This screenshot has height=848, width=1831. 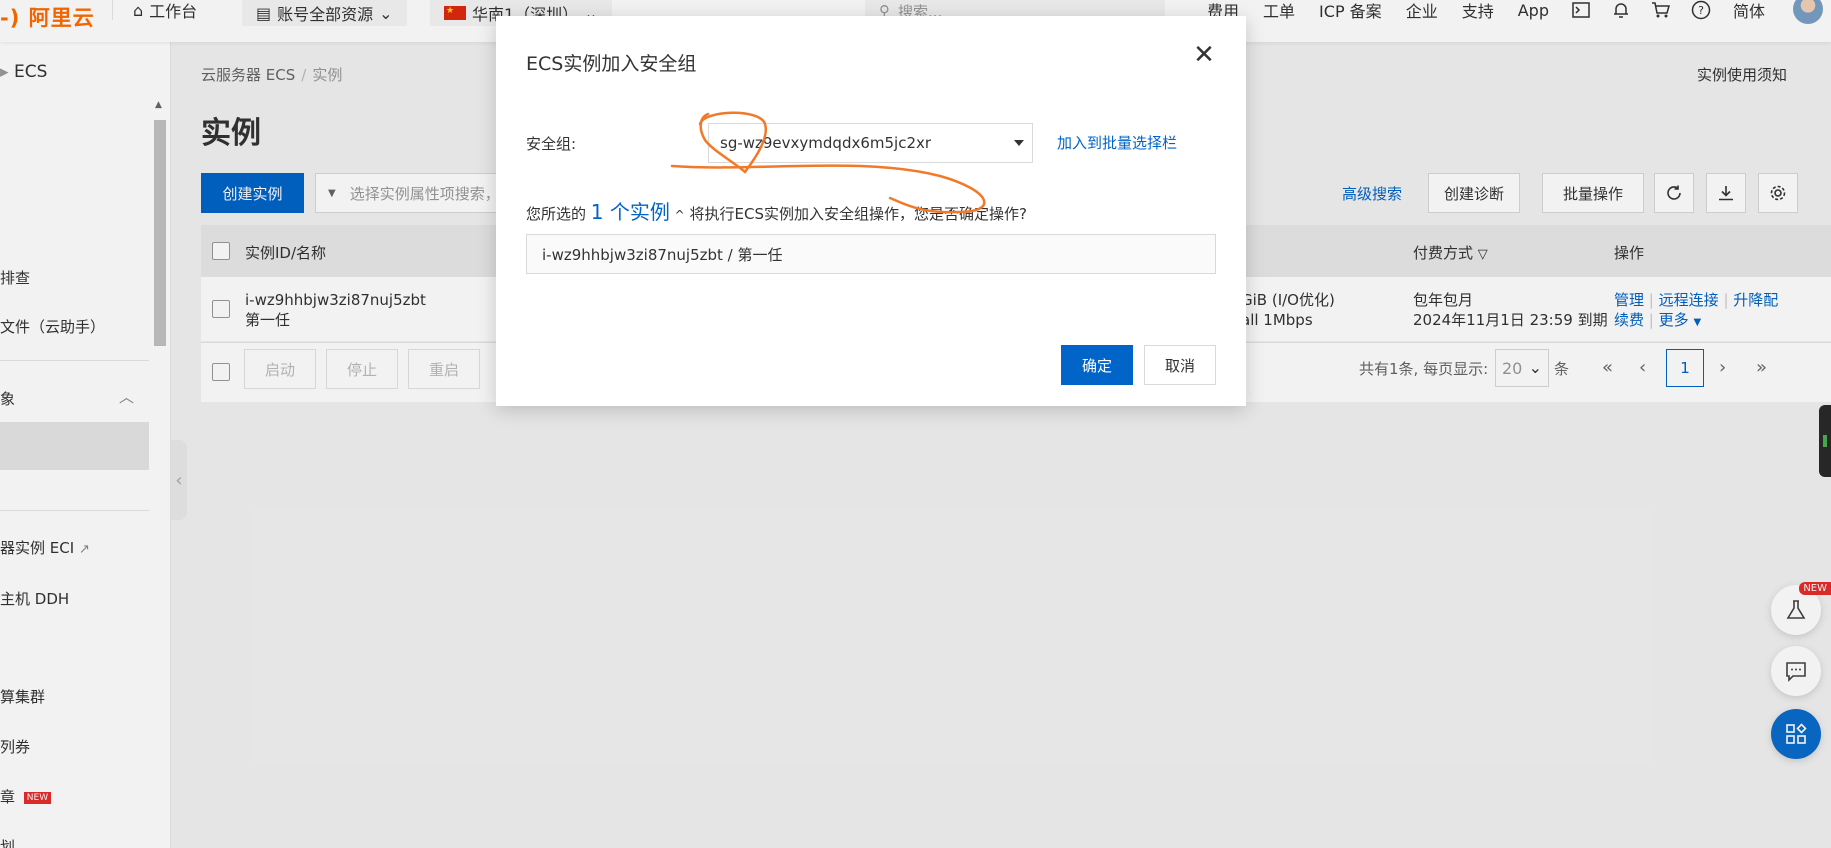 What do you see at coordinates (630, 212) in the screenshot?
I see `selected-count-toggle: 1 个实例` at bounding box center [630, 212].